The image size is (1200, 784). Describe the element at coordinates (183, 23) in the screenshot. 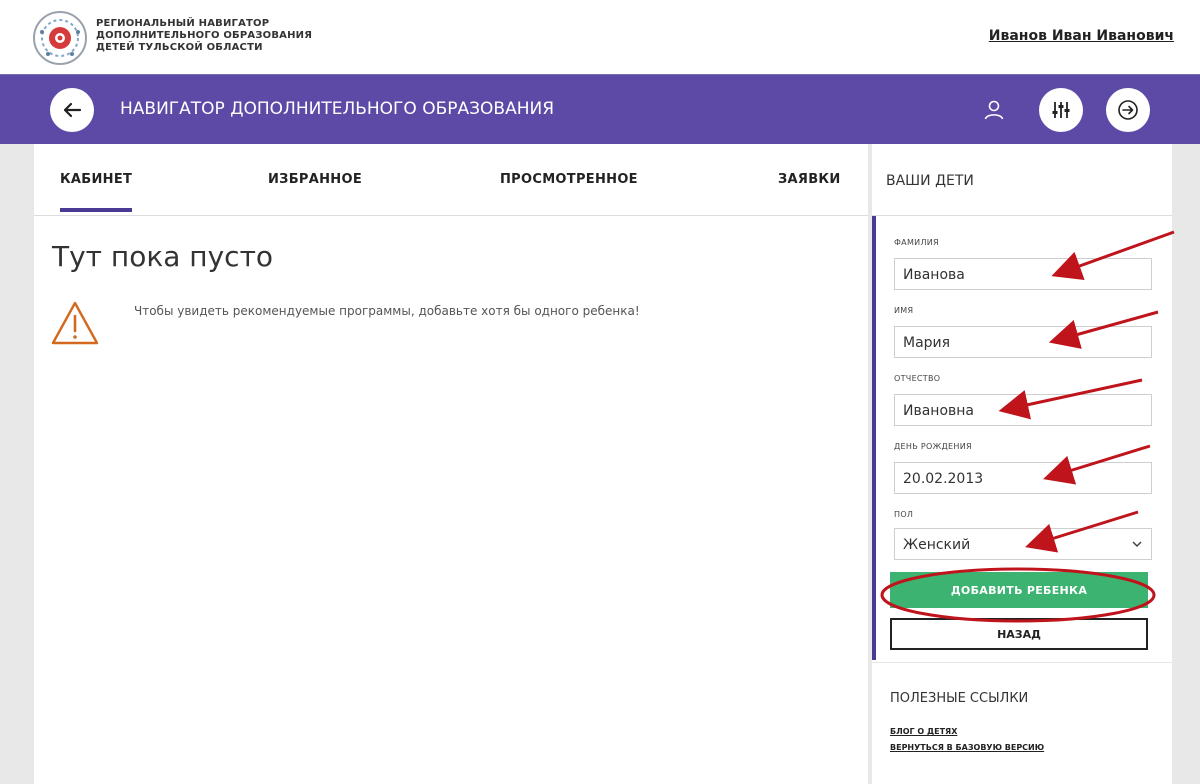

I see `logo-line: РЕГИОНАЛЬНЫЙ НАВИГАТОР` at that location.